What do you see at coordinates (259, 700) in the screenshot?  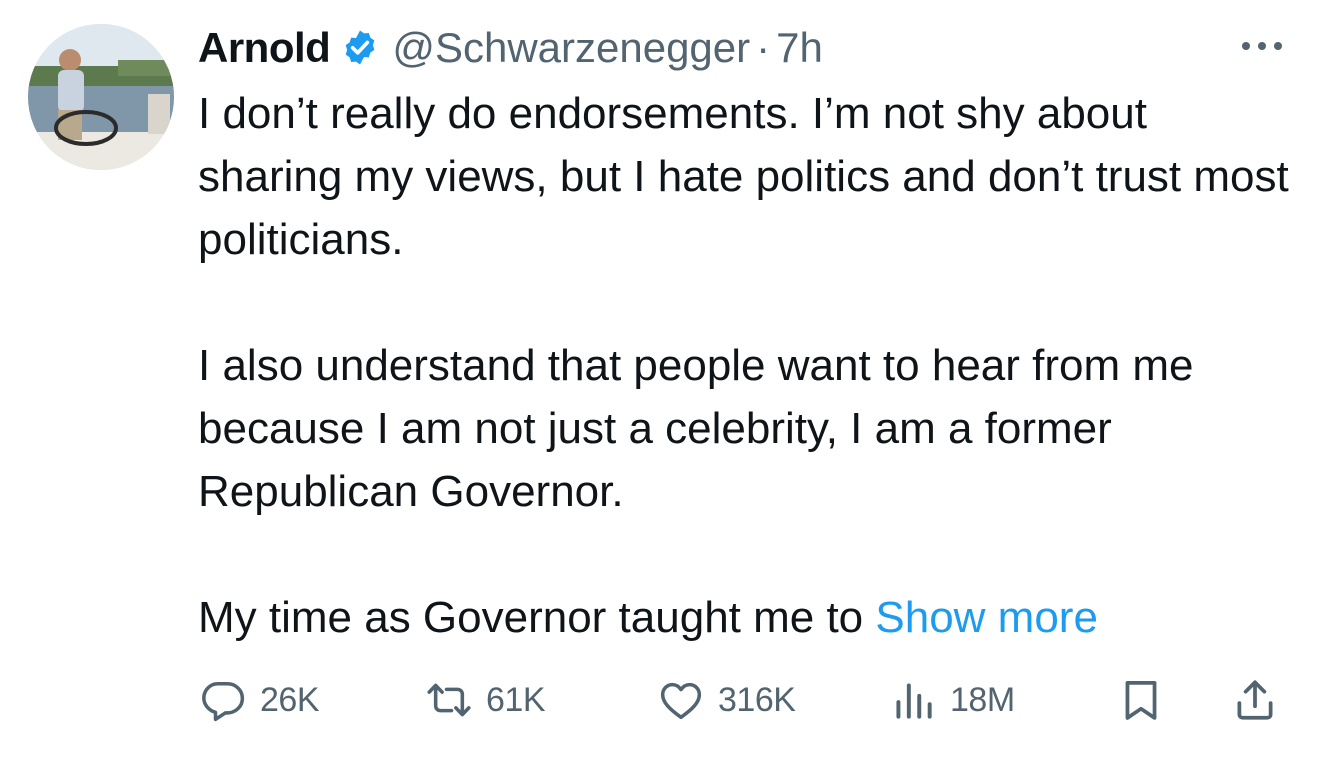 I see `reply-button: 26K` at bounding box center [259, 700].